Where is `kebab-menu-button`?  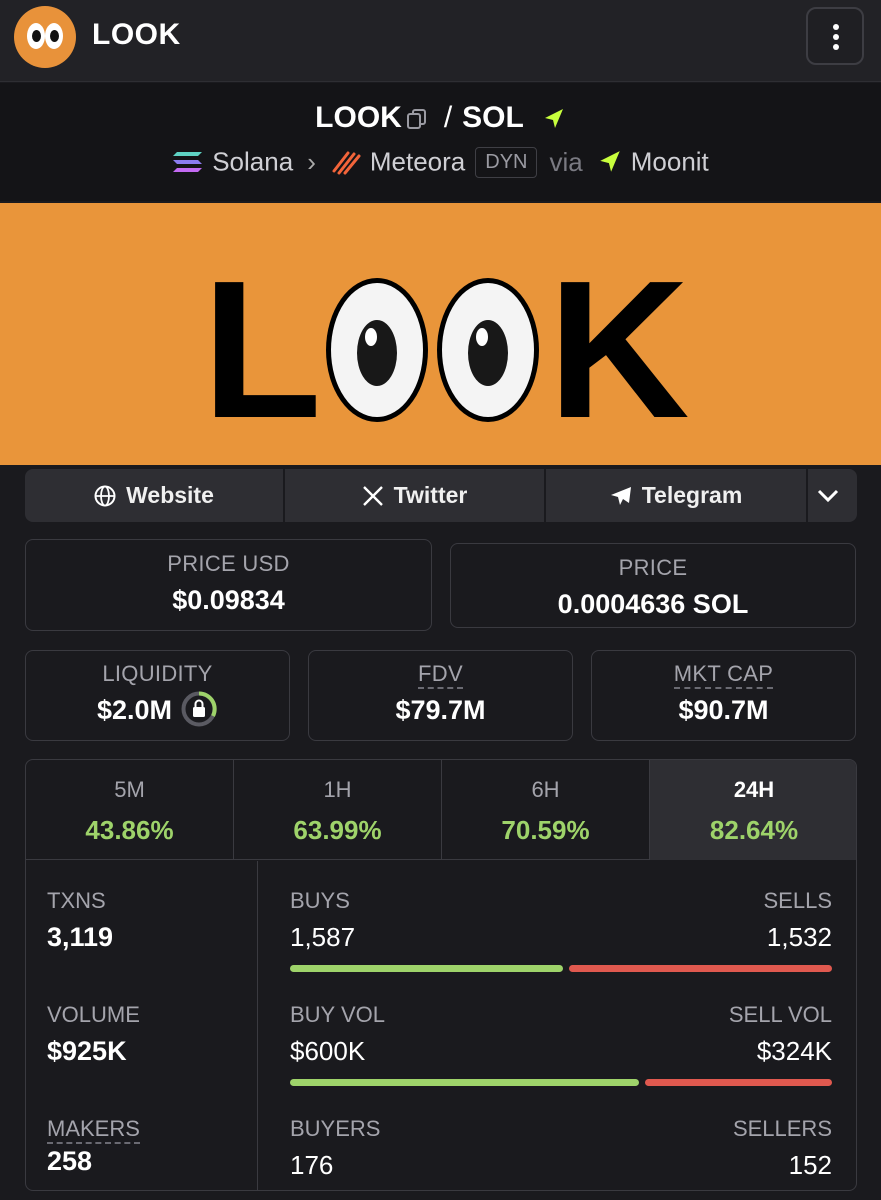 kebab-menu-button is located at coordinates (835, 36).